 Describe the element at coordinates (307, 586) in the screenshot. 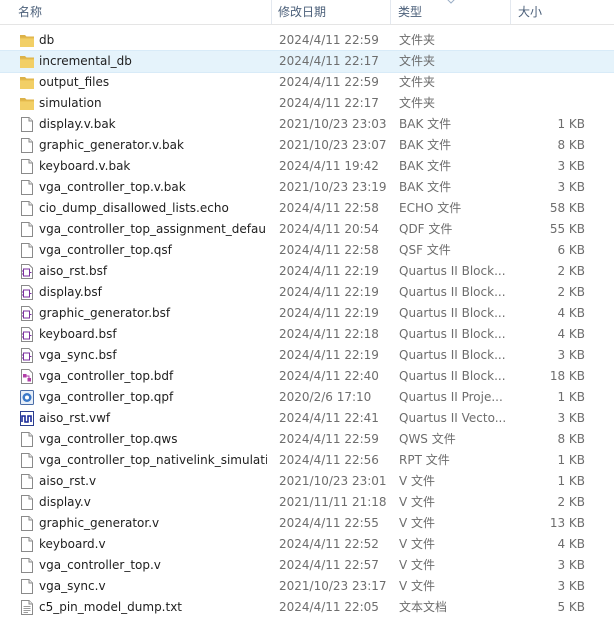

I see `file-row: vga_sync.v 2021/10/23 23:17 V 文件 3 KB` at that location.